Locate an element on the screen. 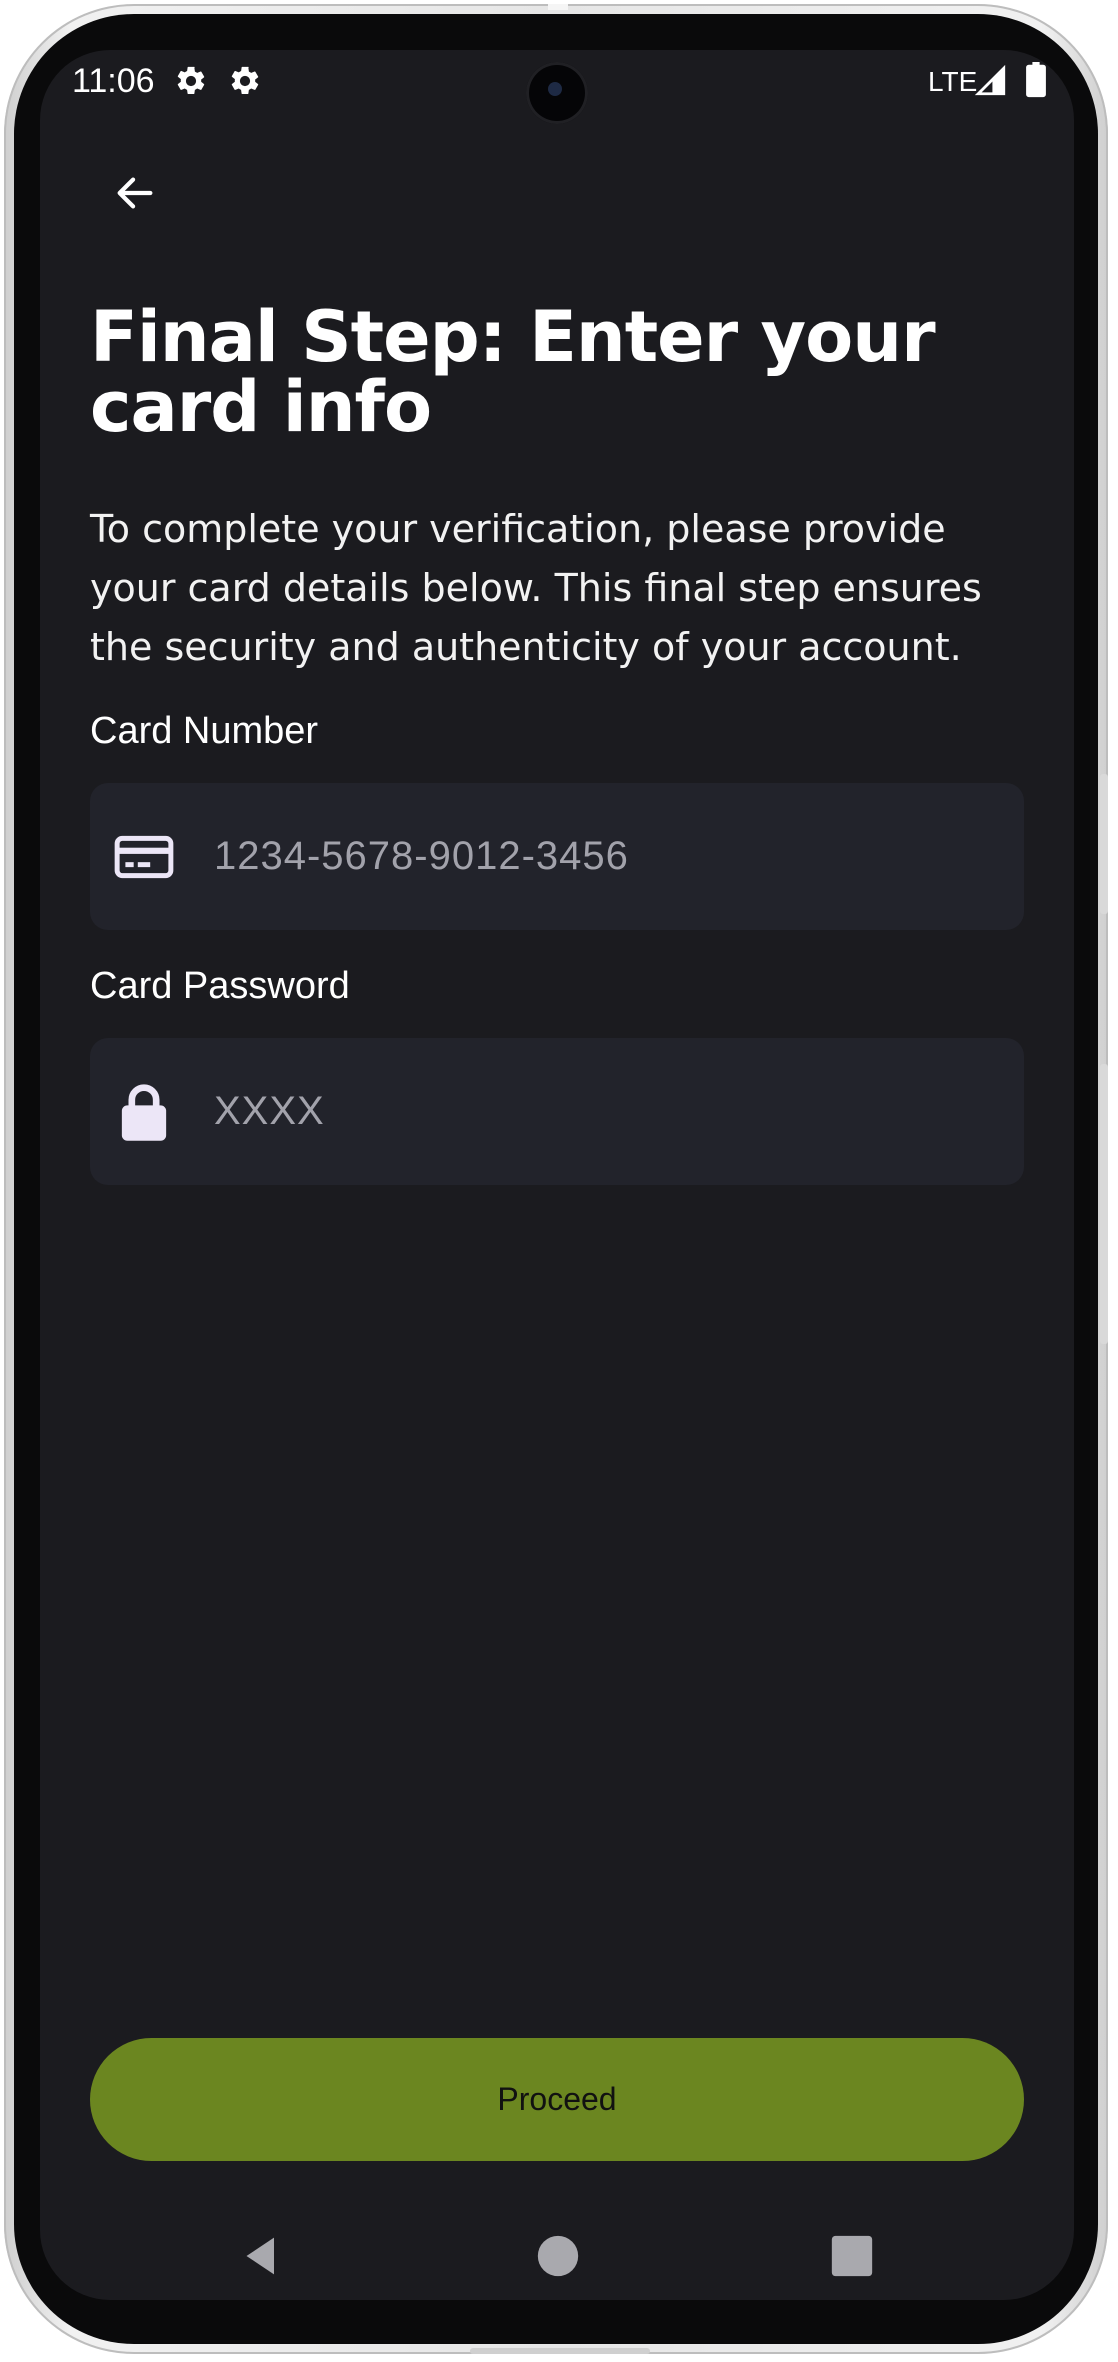 The width and height of the screenshot is (1118, 2362). front-camera is located at coordinates (557, 93).